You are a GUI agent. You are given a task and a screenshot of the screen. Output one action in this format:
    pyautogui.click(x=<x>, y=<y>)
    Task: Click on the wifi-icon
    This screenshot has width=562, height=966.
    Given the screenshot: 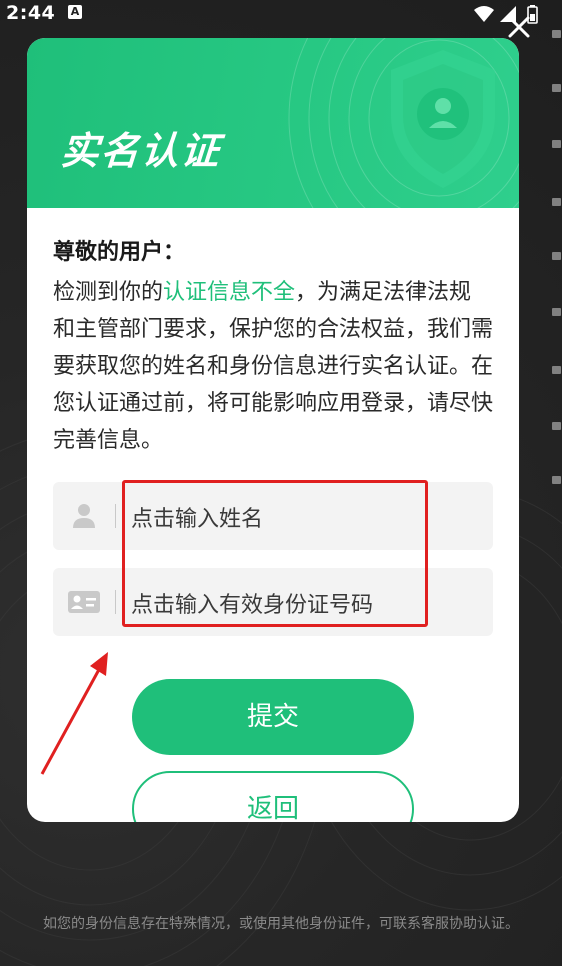 What is the action you would take?
    pyautogui.click(x=484, y=14)
    